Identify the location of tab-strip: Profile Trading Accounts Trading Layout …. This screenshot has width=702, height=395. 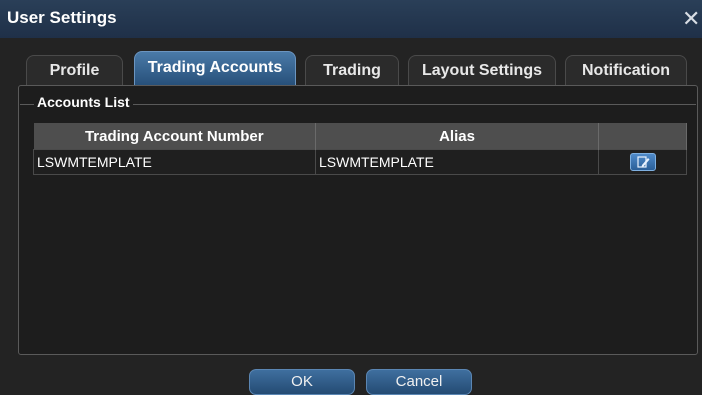
(364, 68).